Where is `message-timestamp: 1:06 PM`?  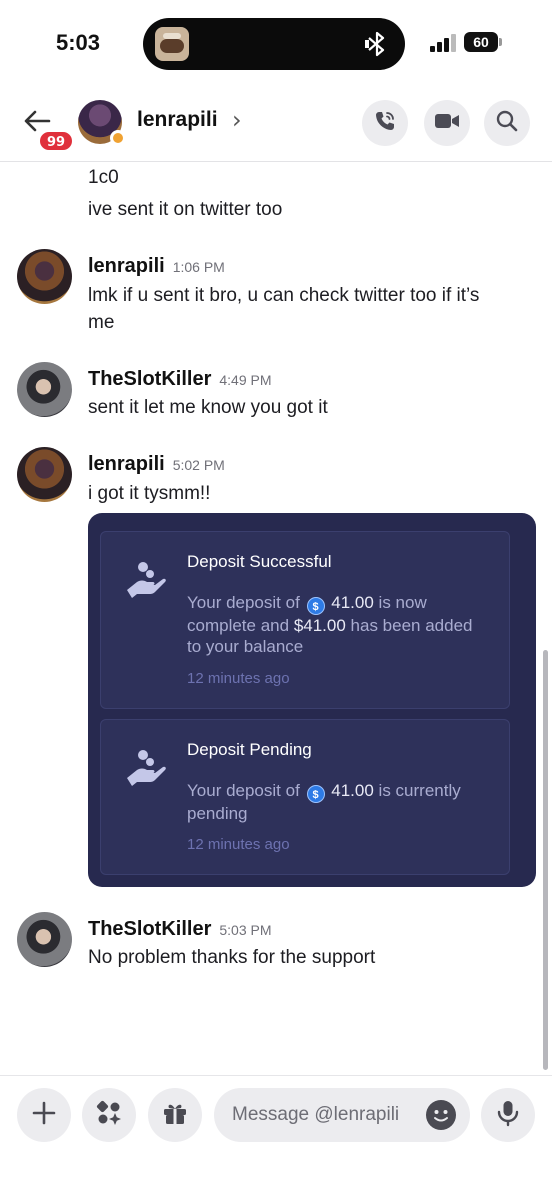 message-timestamp: 1:06 PM is located at coordinates (198, 267).